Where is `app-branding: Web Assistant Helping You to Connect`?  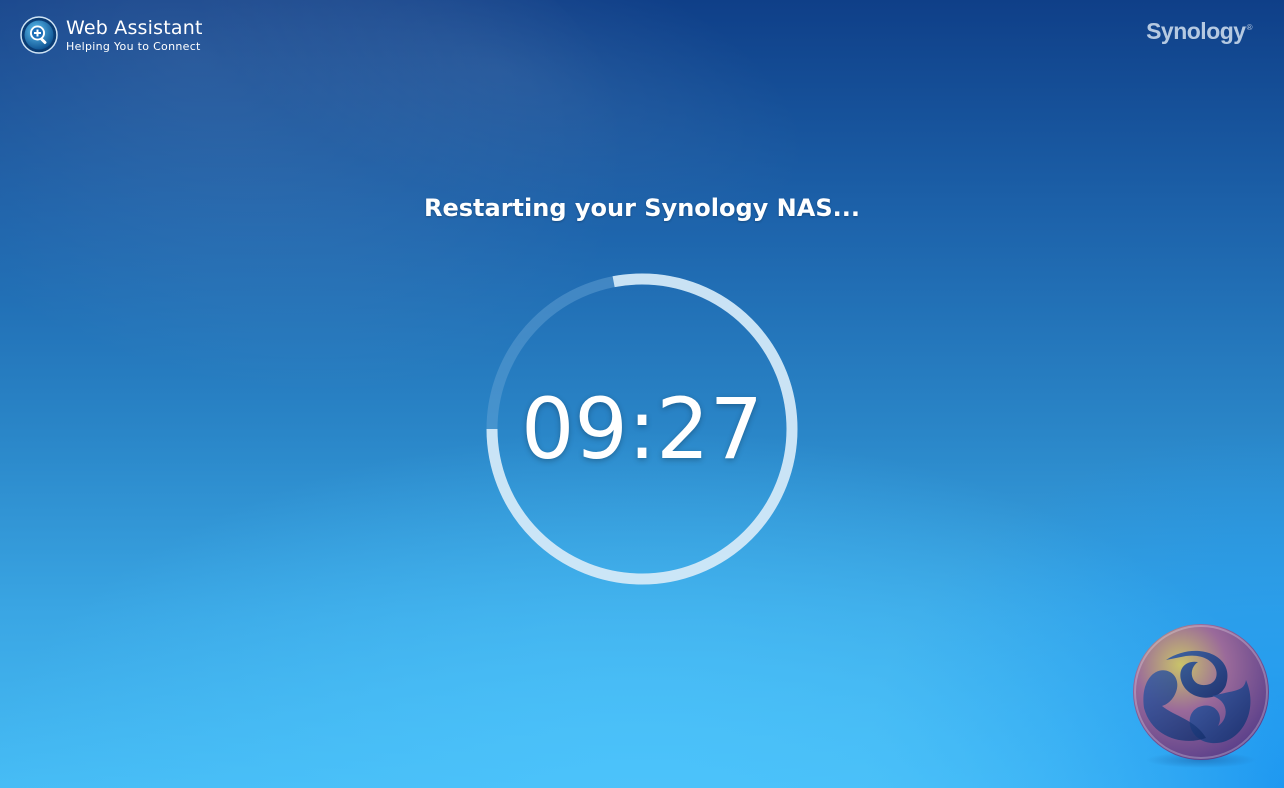 app-branding: Web Assistant Helping You to Connect is located at coordinates (111, 35).